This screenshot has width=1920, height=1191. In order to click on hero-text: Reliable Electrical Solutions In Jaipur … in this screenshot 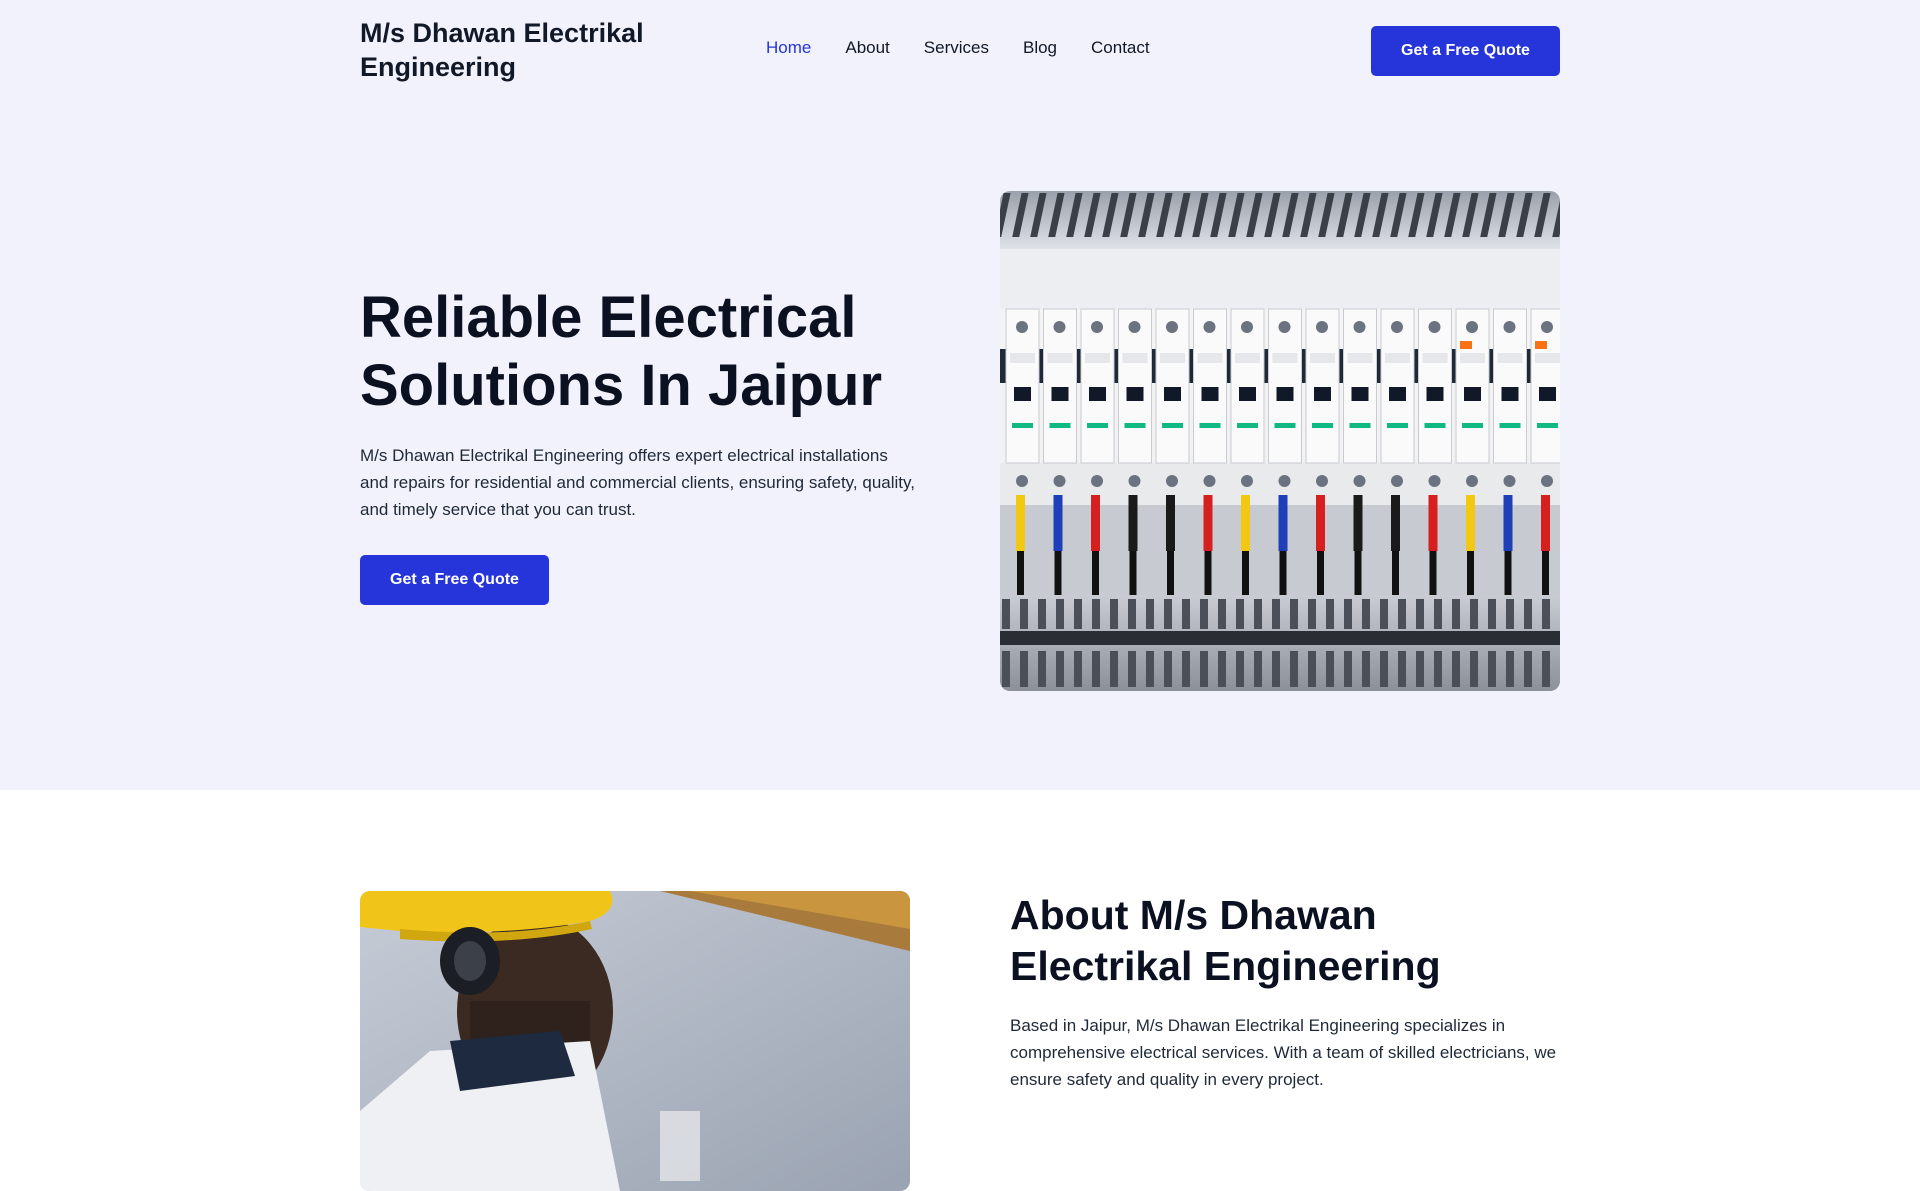, I will do `click(640, 444)`.